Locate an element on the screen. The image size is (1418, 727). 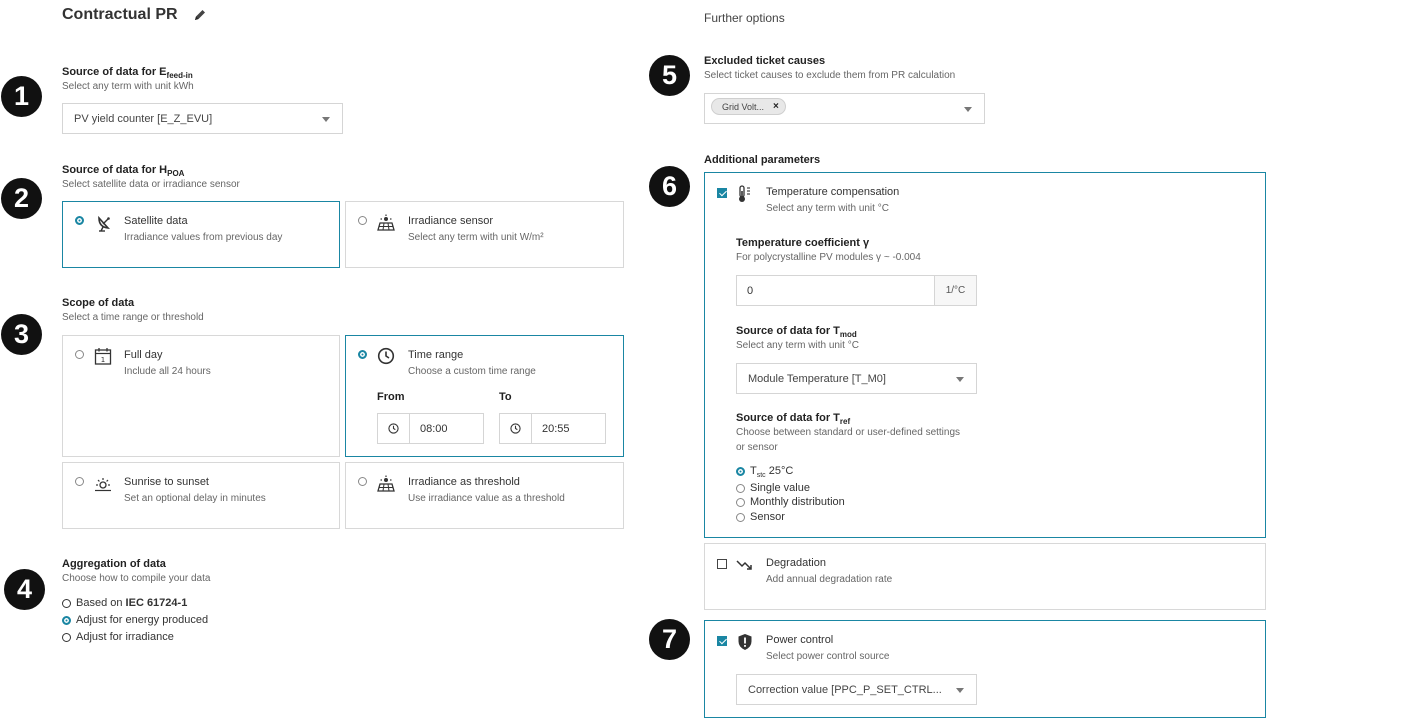
step-badge-3: 3 is located at coordinates (21, 334).